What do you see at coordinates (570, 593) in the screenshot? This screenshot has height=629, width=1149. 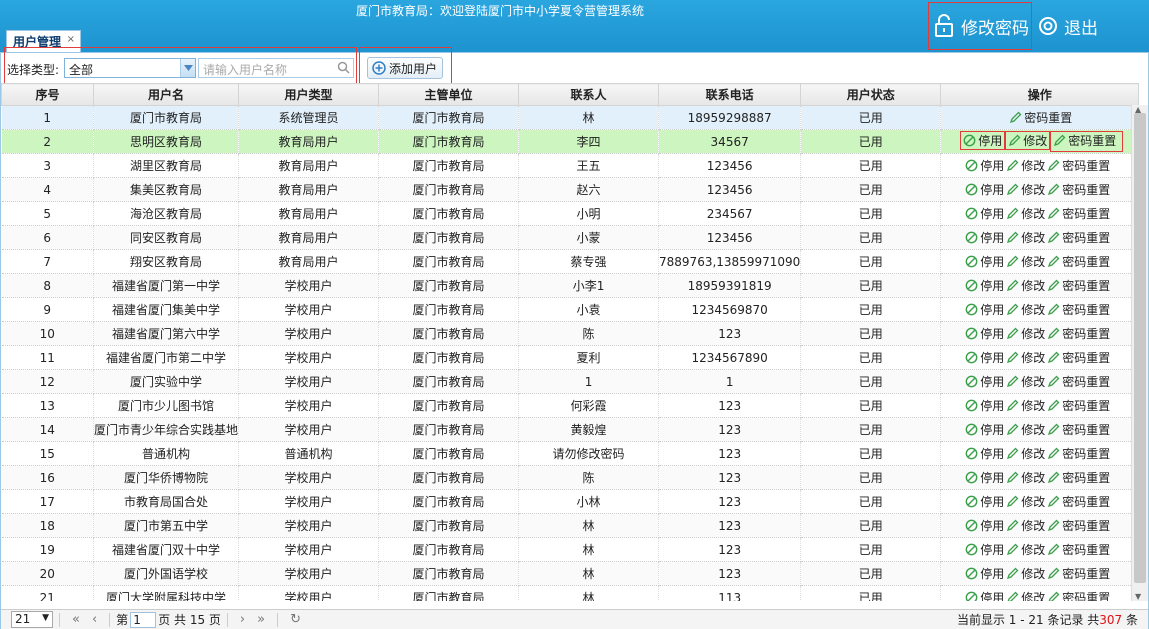 I see `table-row: 21 厦门大学附属科技中学 学校用户 厦门市教育局林 113 已用 停用 修改 密码重置` at bounding box center [570, 593].